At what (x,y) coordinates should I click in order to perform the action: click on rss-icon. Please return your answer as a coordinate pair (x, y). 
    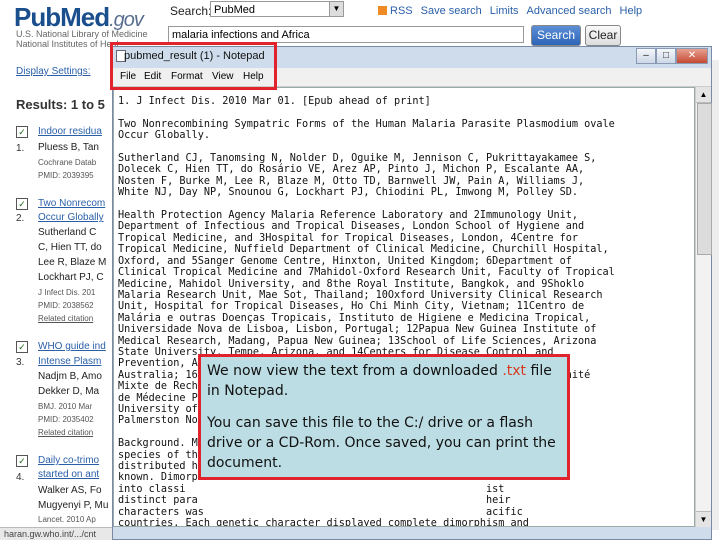
    Looking at the image, I should click on (382, 10).